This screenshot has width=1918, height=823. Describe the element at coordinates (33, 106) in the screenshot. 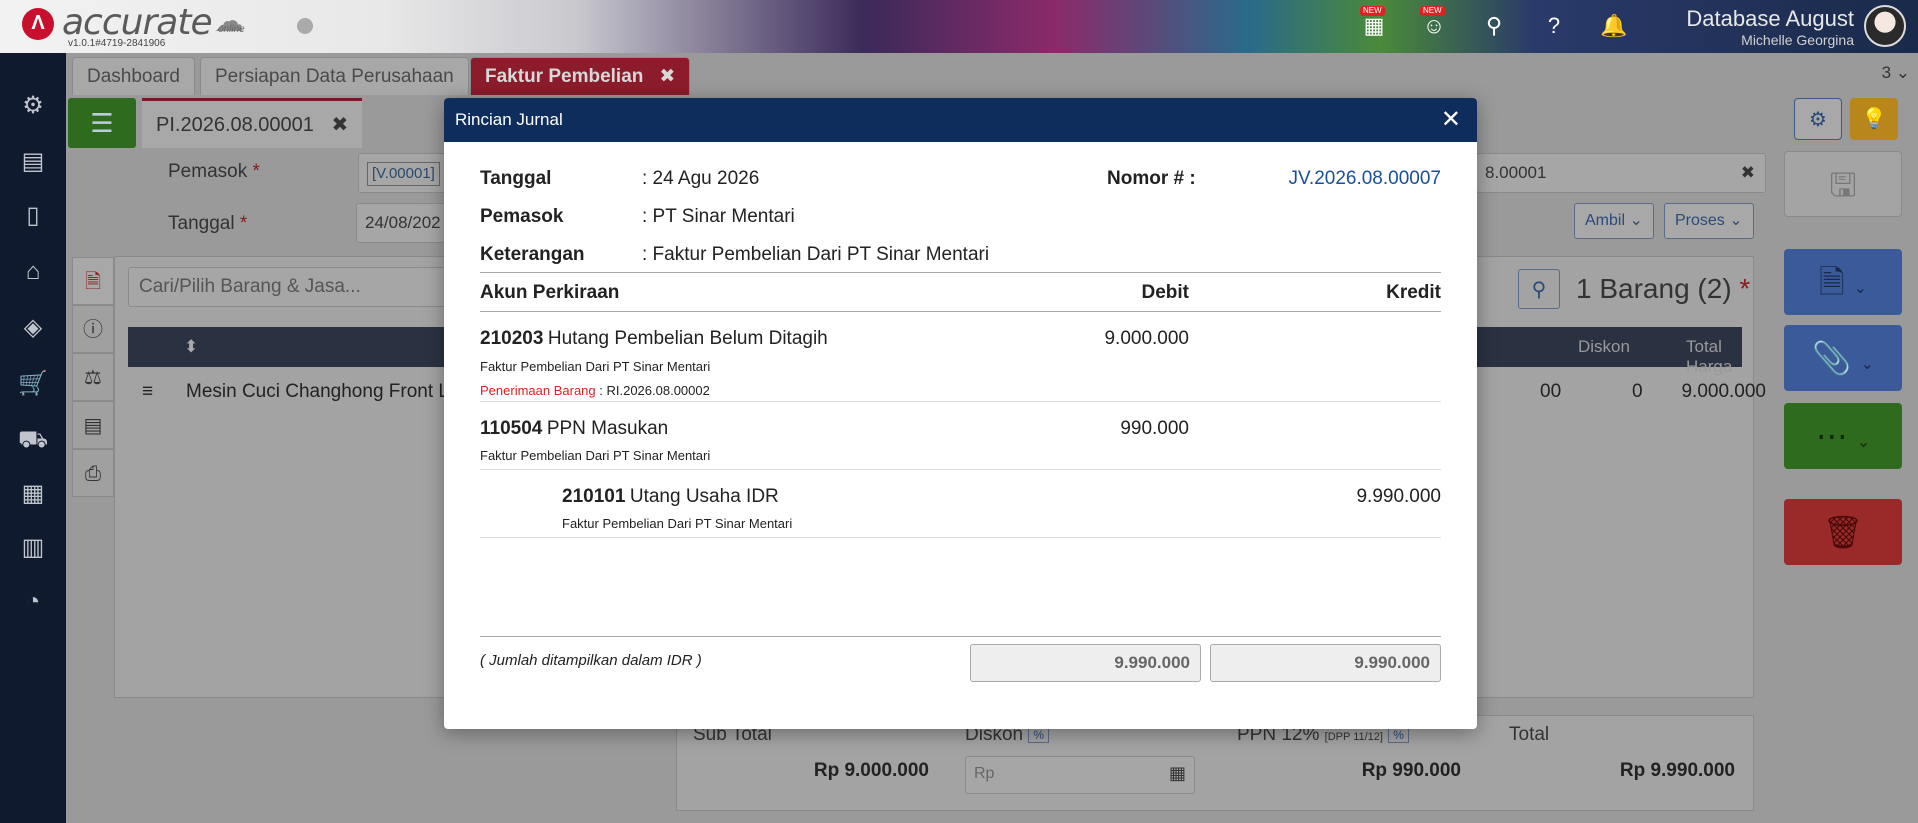

I see `settings-icon: ⚙` at that location.